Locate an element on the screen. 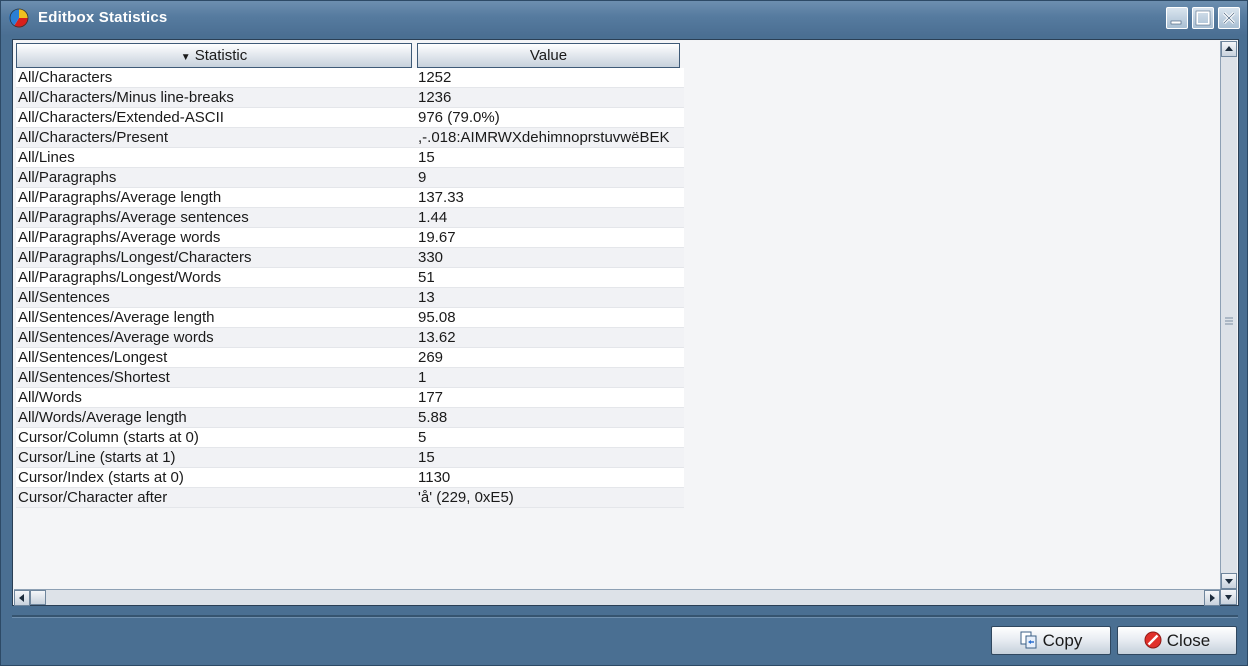 The width and height of the screenshot is (1248, 666). pie-chart-icon is located at coordinates (19, 18).